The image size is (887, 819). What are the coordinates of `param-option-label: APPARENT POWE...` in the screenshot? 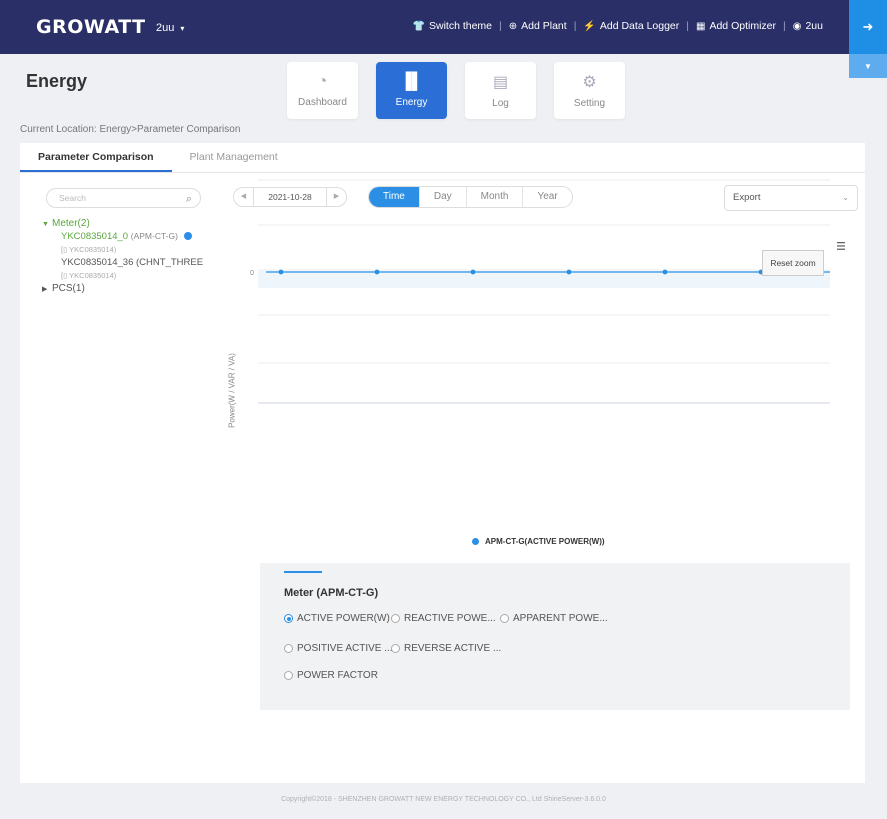 It's located at (560, 618).